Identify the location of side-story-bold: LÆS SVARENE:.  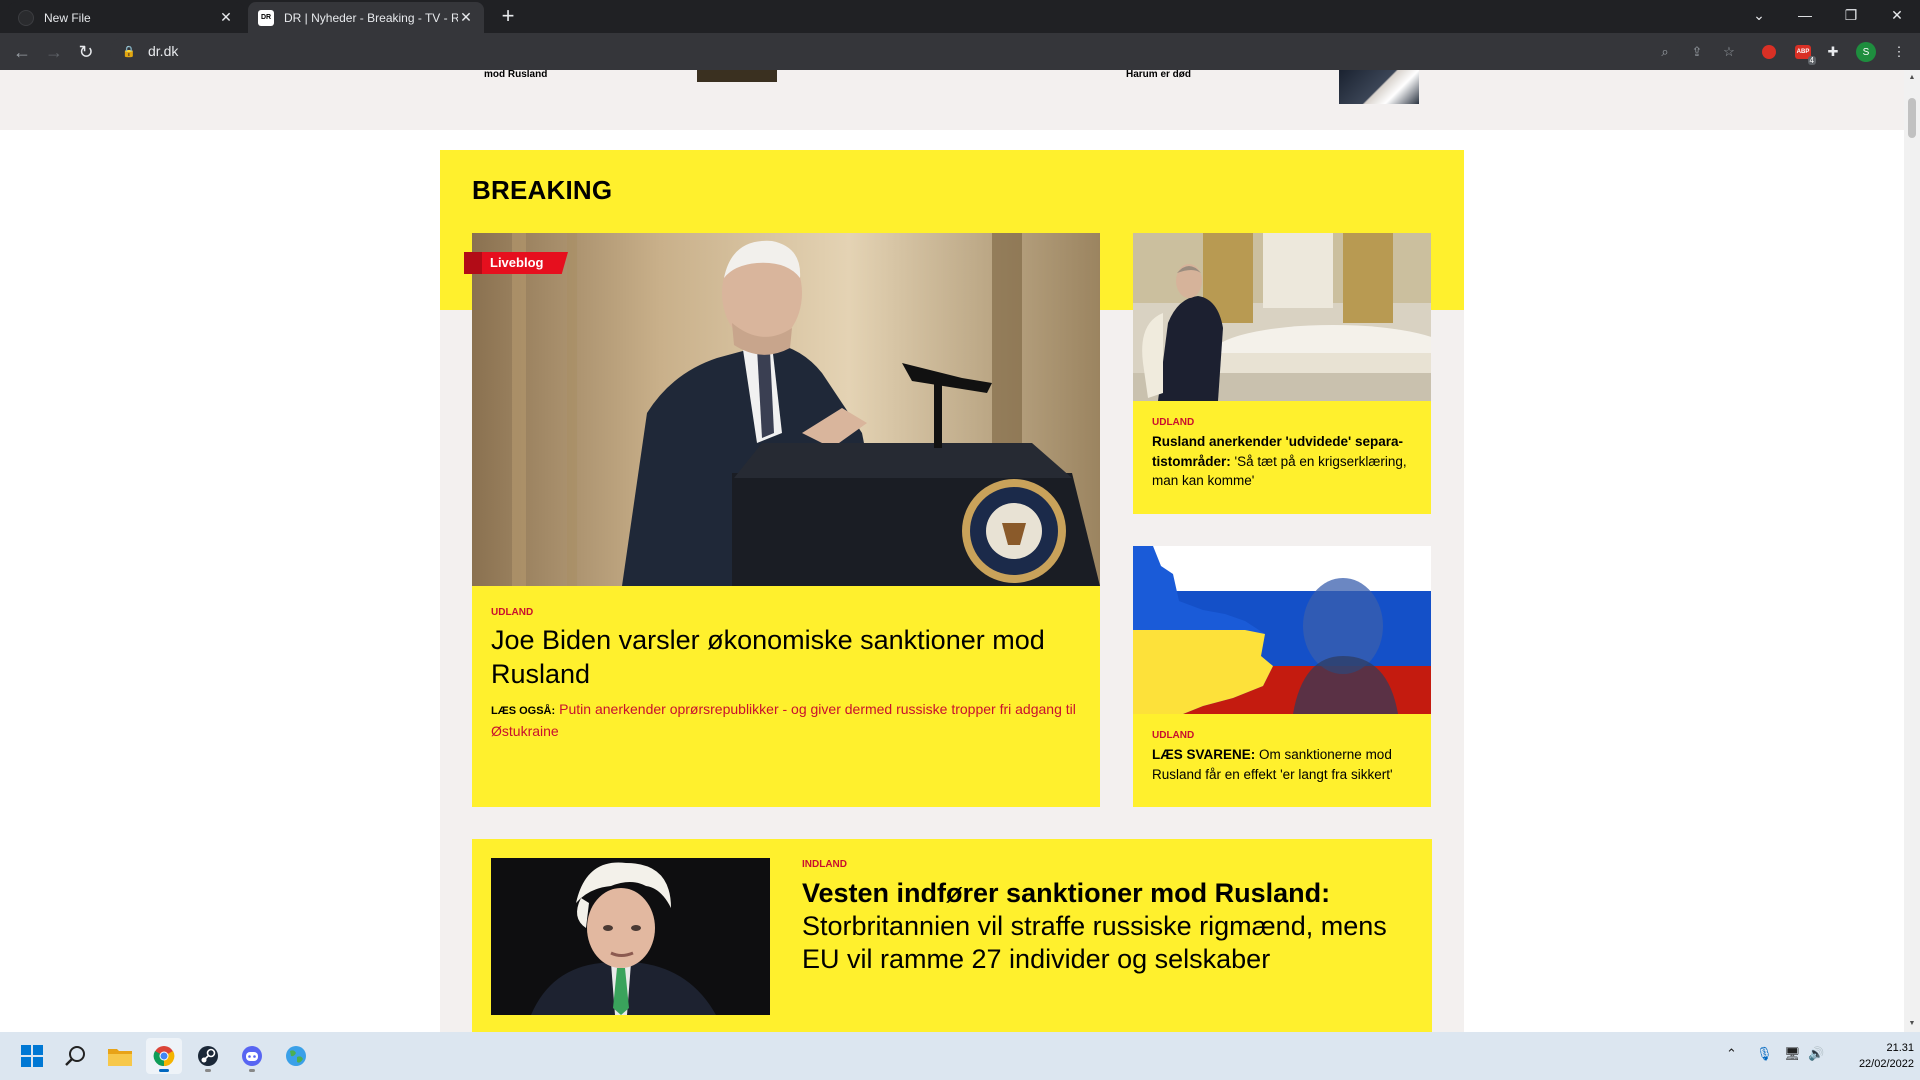
(1204, 754).